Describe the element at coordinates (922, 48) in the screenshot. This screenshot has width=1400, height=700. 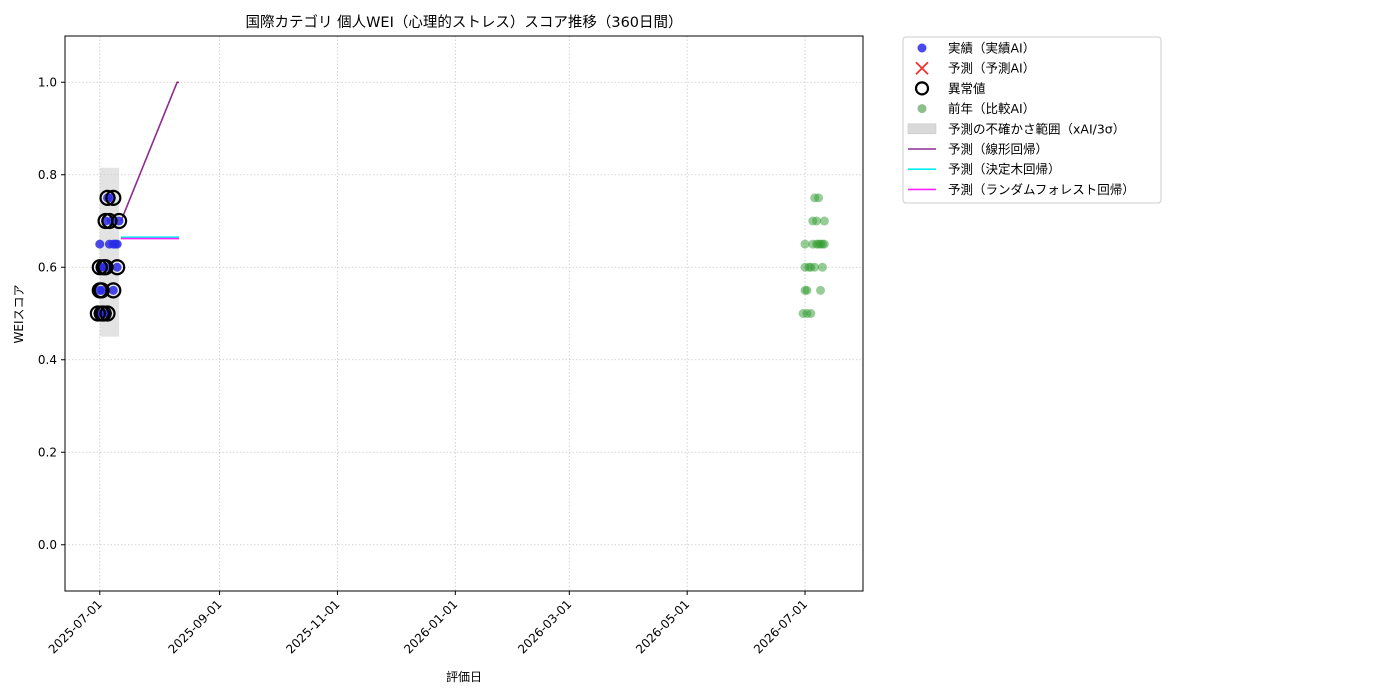
I see `legend-actual-marker` at that location.